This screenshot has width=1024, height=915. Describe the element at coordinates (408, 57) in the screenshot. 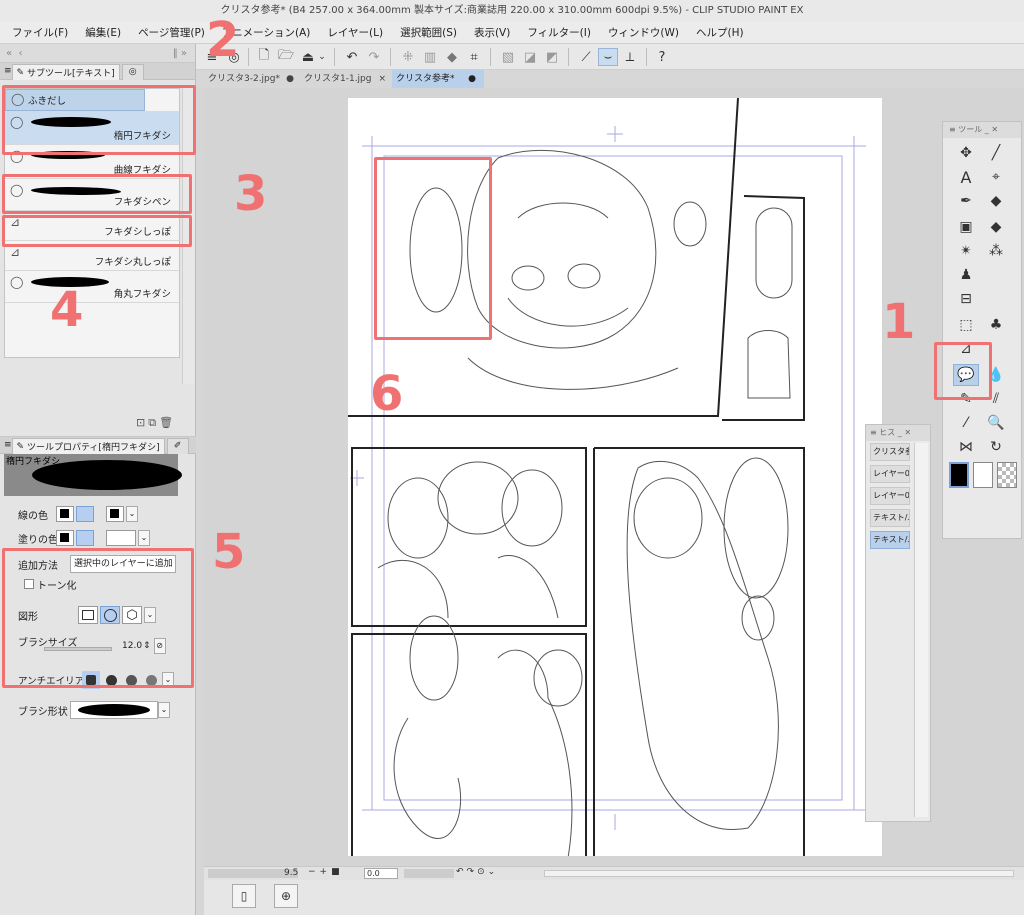

I see `clear-selection-icon: ⁜` at that location.